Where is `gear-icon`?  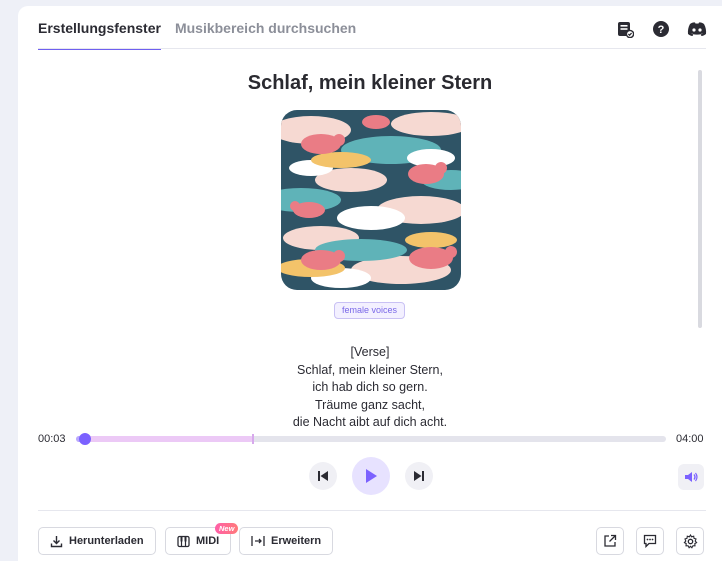
gear-icon is located at coordinates (690, 541).